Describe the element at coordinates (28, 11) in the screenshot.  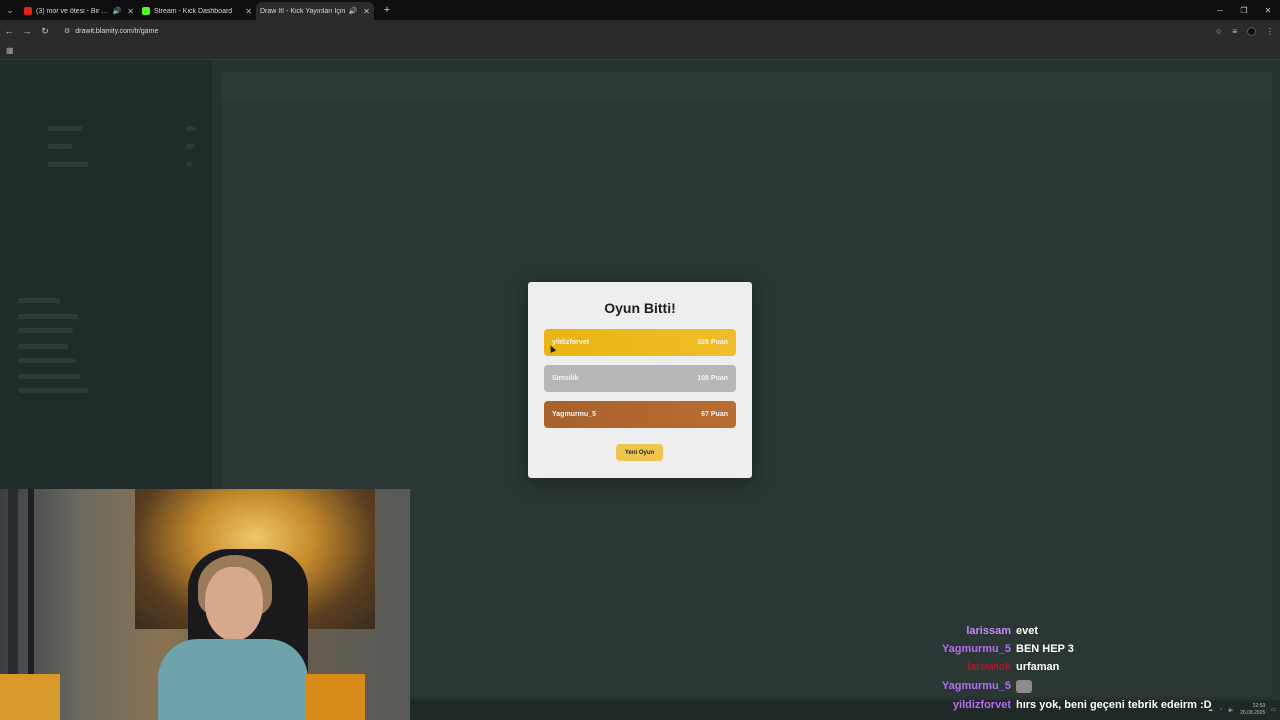
I see `youtube-icon` at that location.